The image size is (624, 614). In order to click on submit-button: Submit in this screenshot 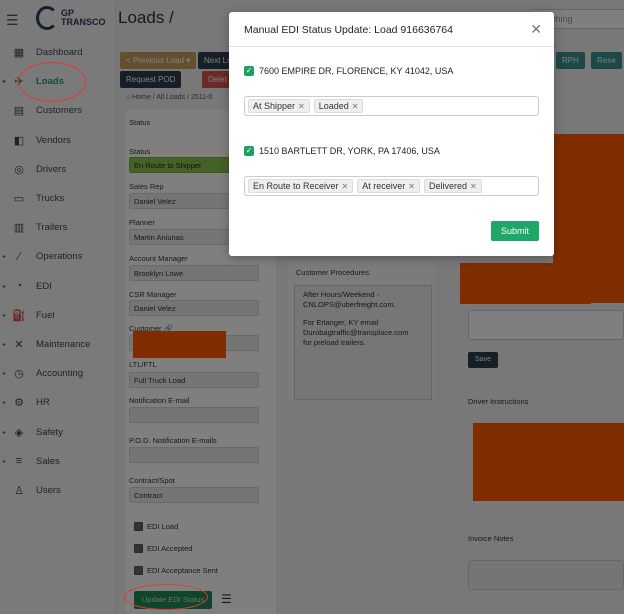, I will do `click(515, 231)`.